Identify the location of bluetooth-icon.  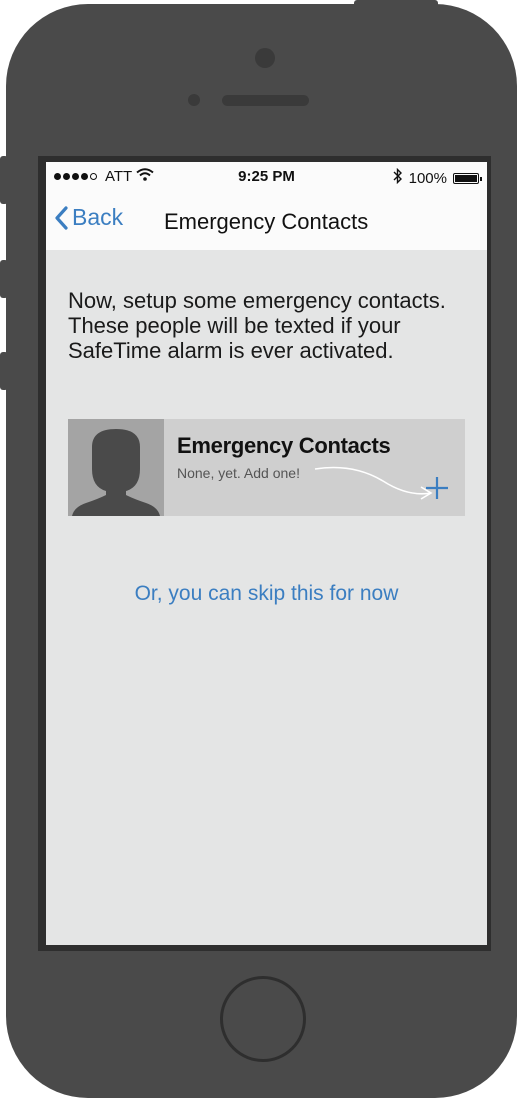
(398, 177).